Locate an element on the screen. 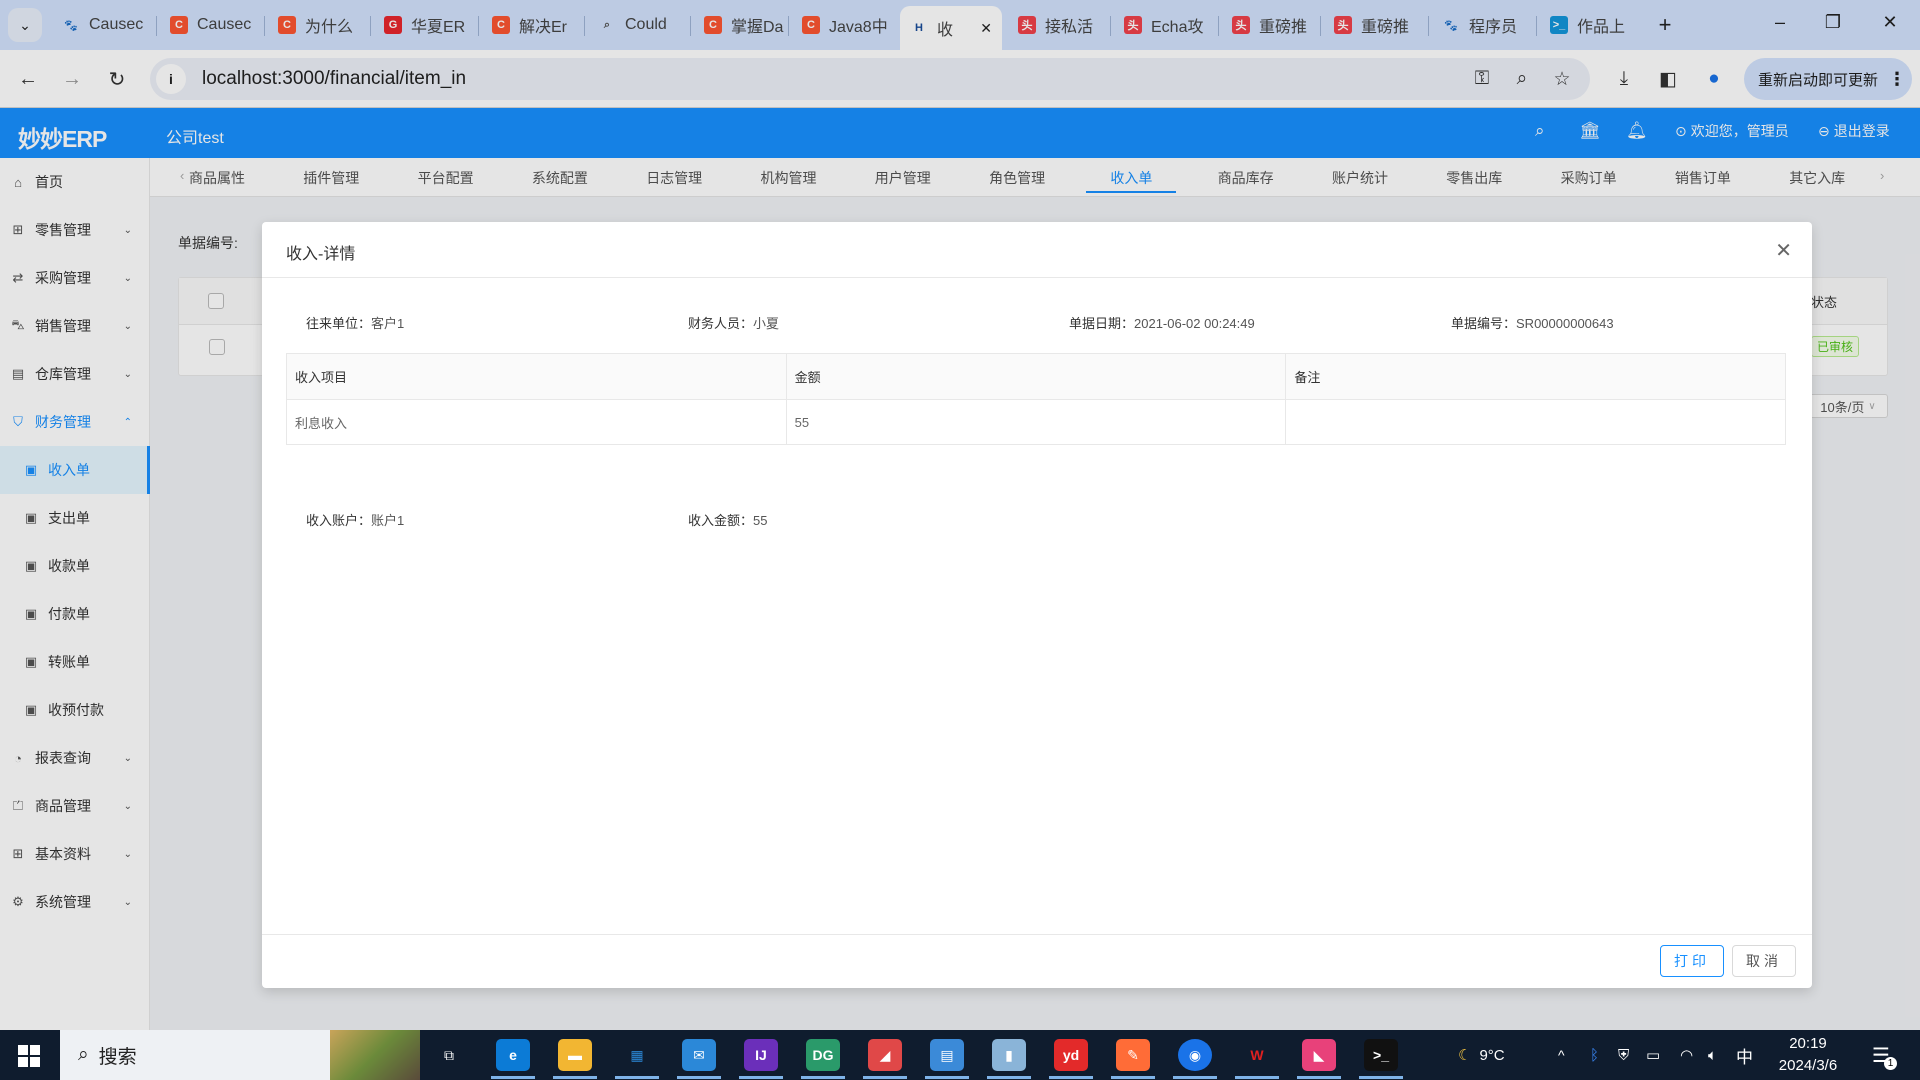 Image resolution: width=1920 pixels, height=1080 pixels. edge-browser-icon: e is located at coordinates (513, 1055).